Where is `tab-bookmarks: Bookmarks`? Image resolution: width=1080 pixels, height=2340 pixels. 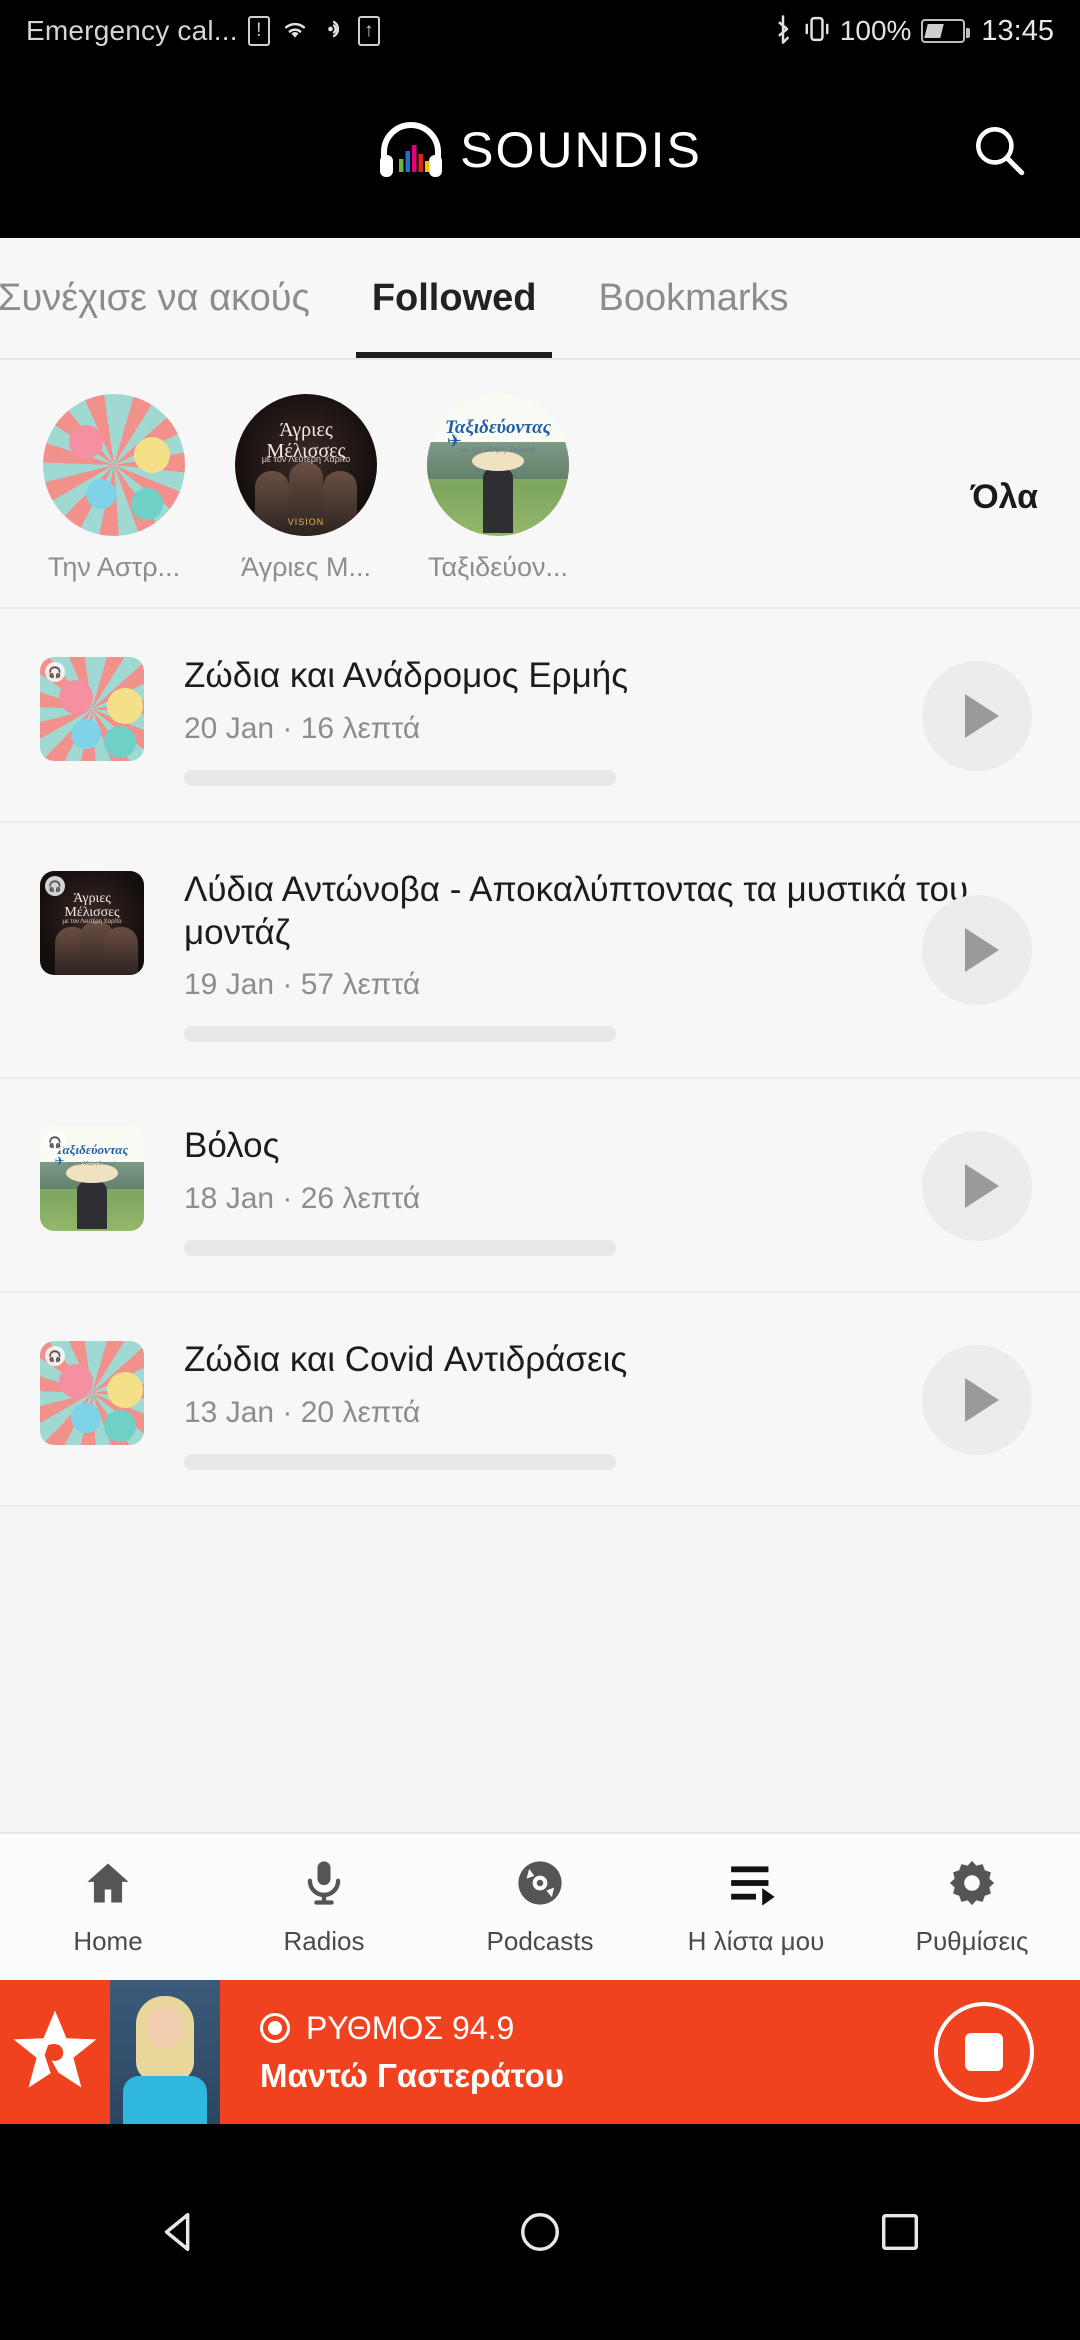
tab-bookmarks: Bookmarks is located at coordinates (693, 298).